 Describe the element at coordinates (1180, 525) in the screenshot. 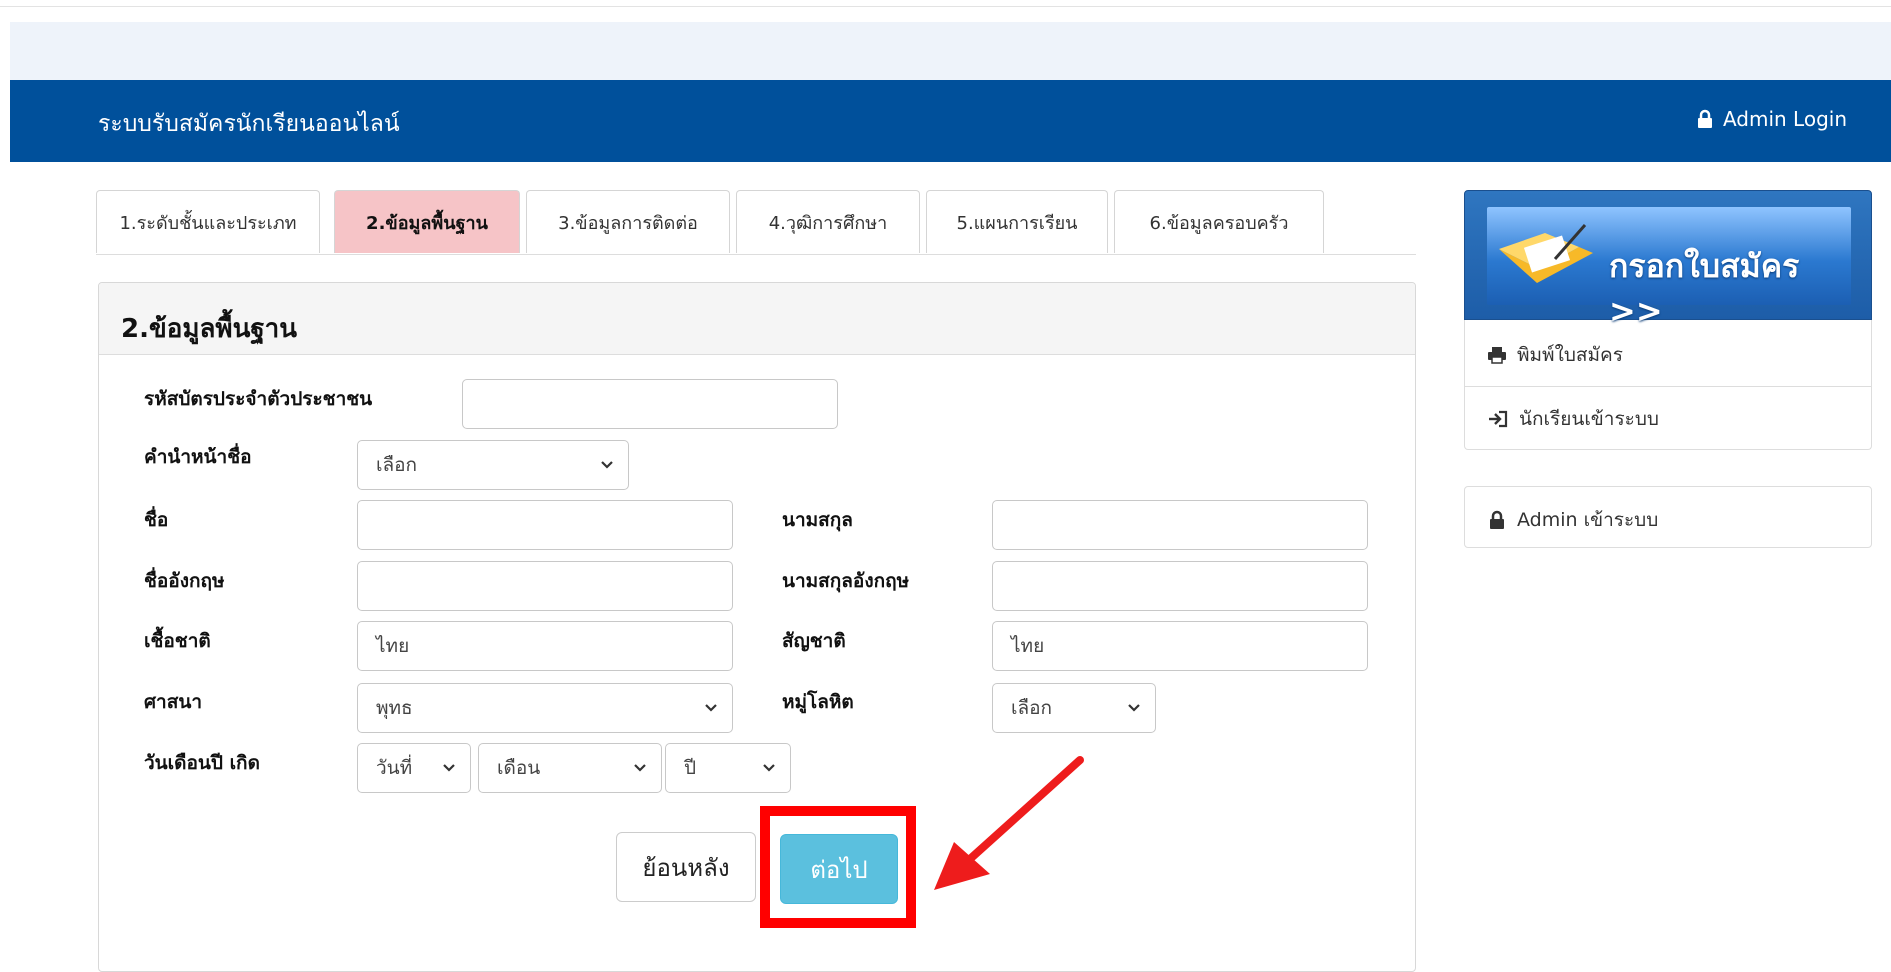

I see `last-name-input` at that location.